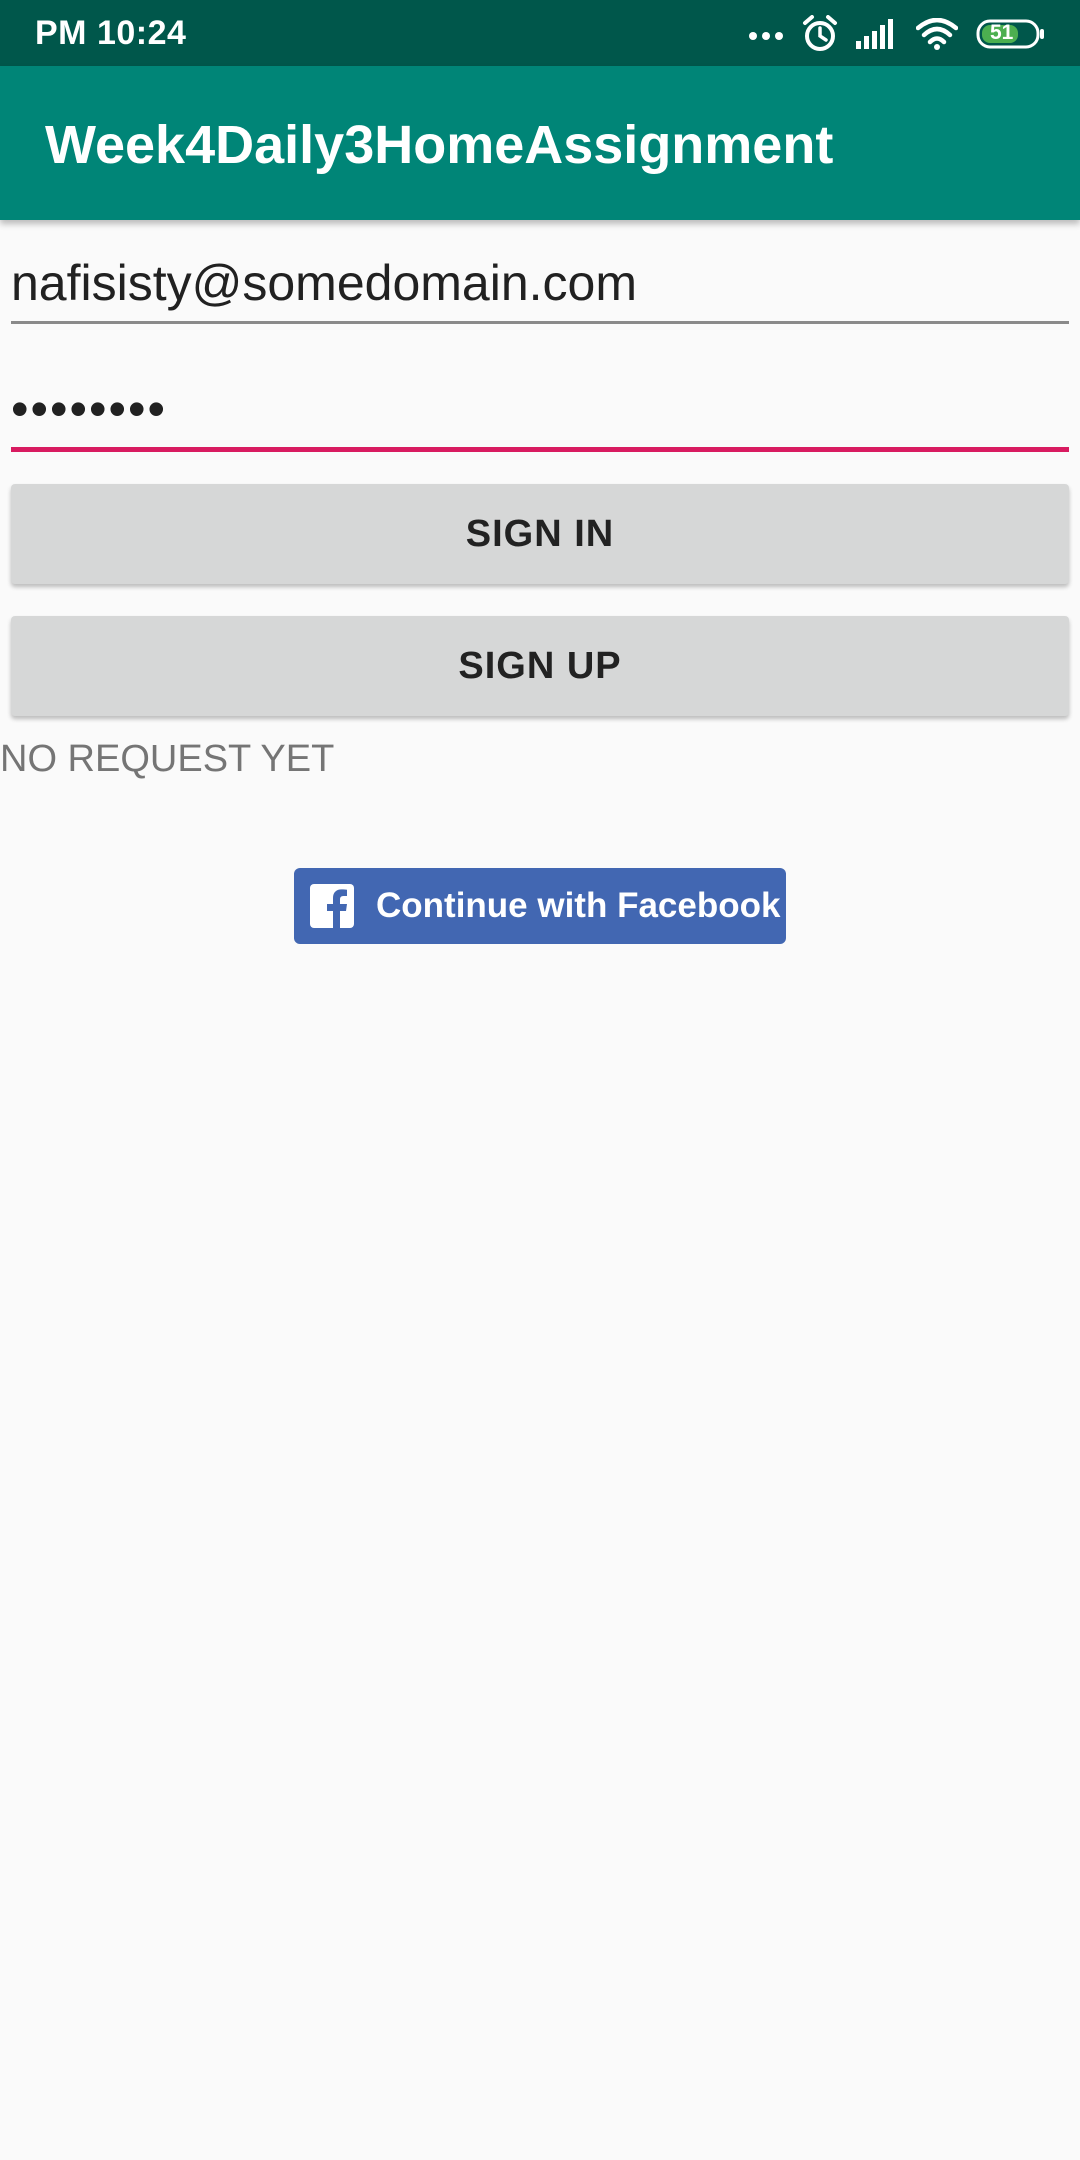 Image resolution: width=1080 pixels, height=2160 pixels. I want to click on email-field-container, so click(540, 284).